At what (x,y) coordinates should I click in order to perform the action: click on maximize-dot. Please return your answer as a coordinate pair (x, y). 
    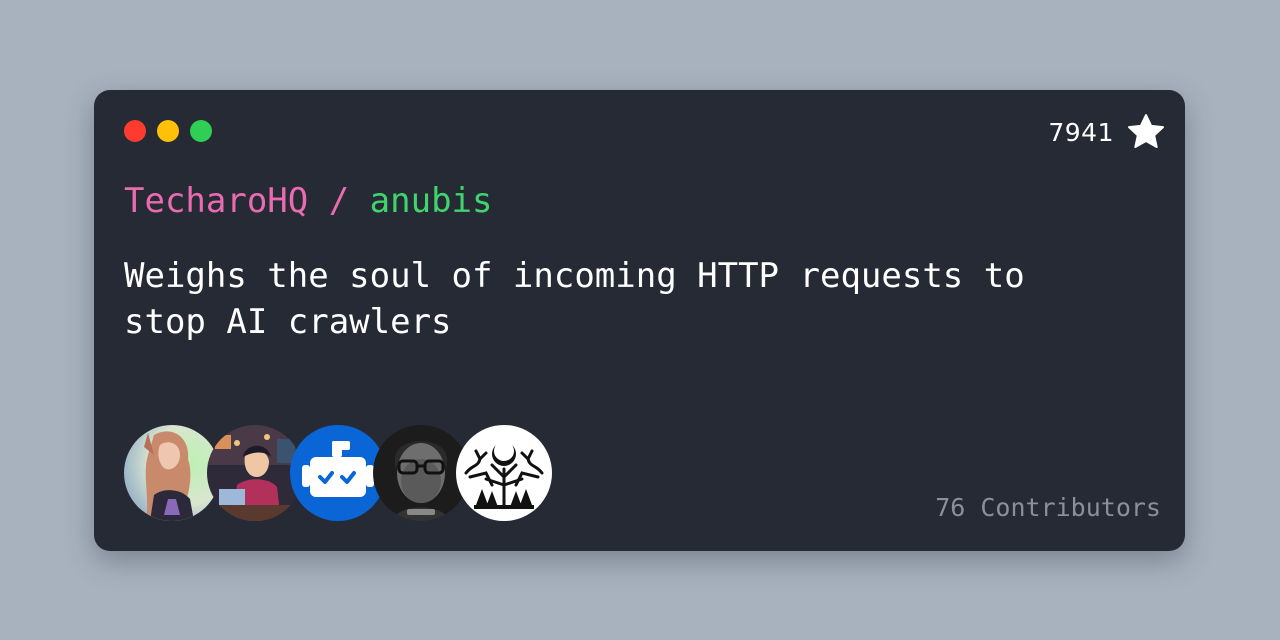
    Looking at the image, I should click on (201, 131).